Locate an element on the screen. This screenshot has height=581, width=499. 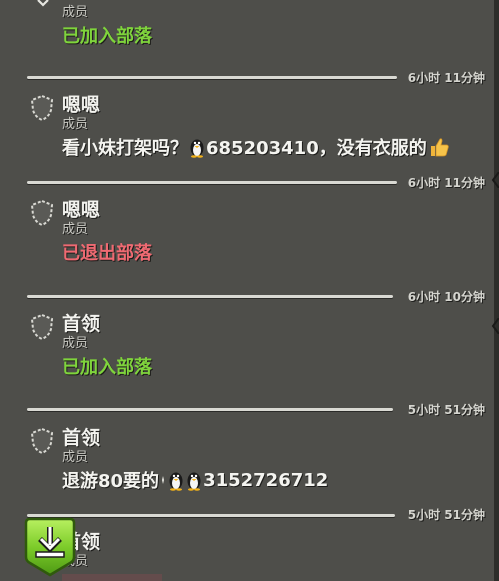
chat-text-part: 退游80要的 is located at coordinates (111, 481).